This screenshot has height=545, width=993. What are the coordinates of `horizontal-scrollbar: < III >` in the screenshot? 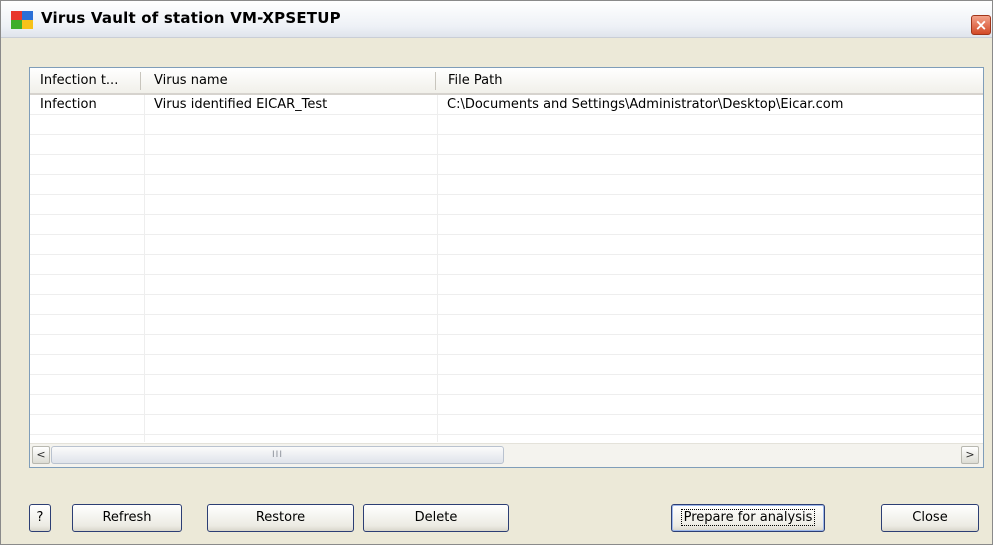 It's located at (506, 455).